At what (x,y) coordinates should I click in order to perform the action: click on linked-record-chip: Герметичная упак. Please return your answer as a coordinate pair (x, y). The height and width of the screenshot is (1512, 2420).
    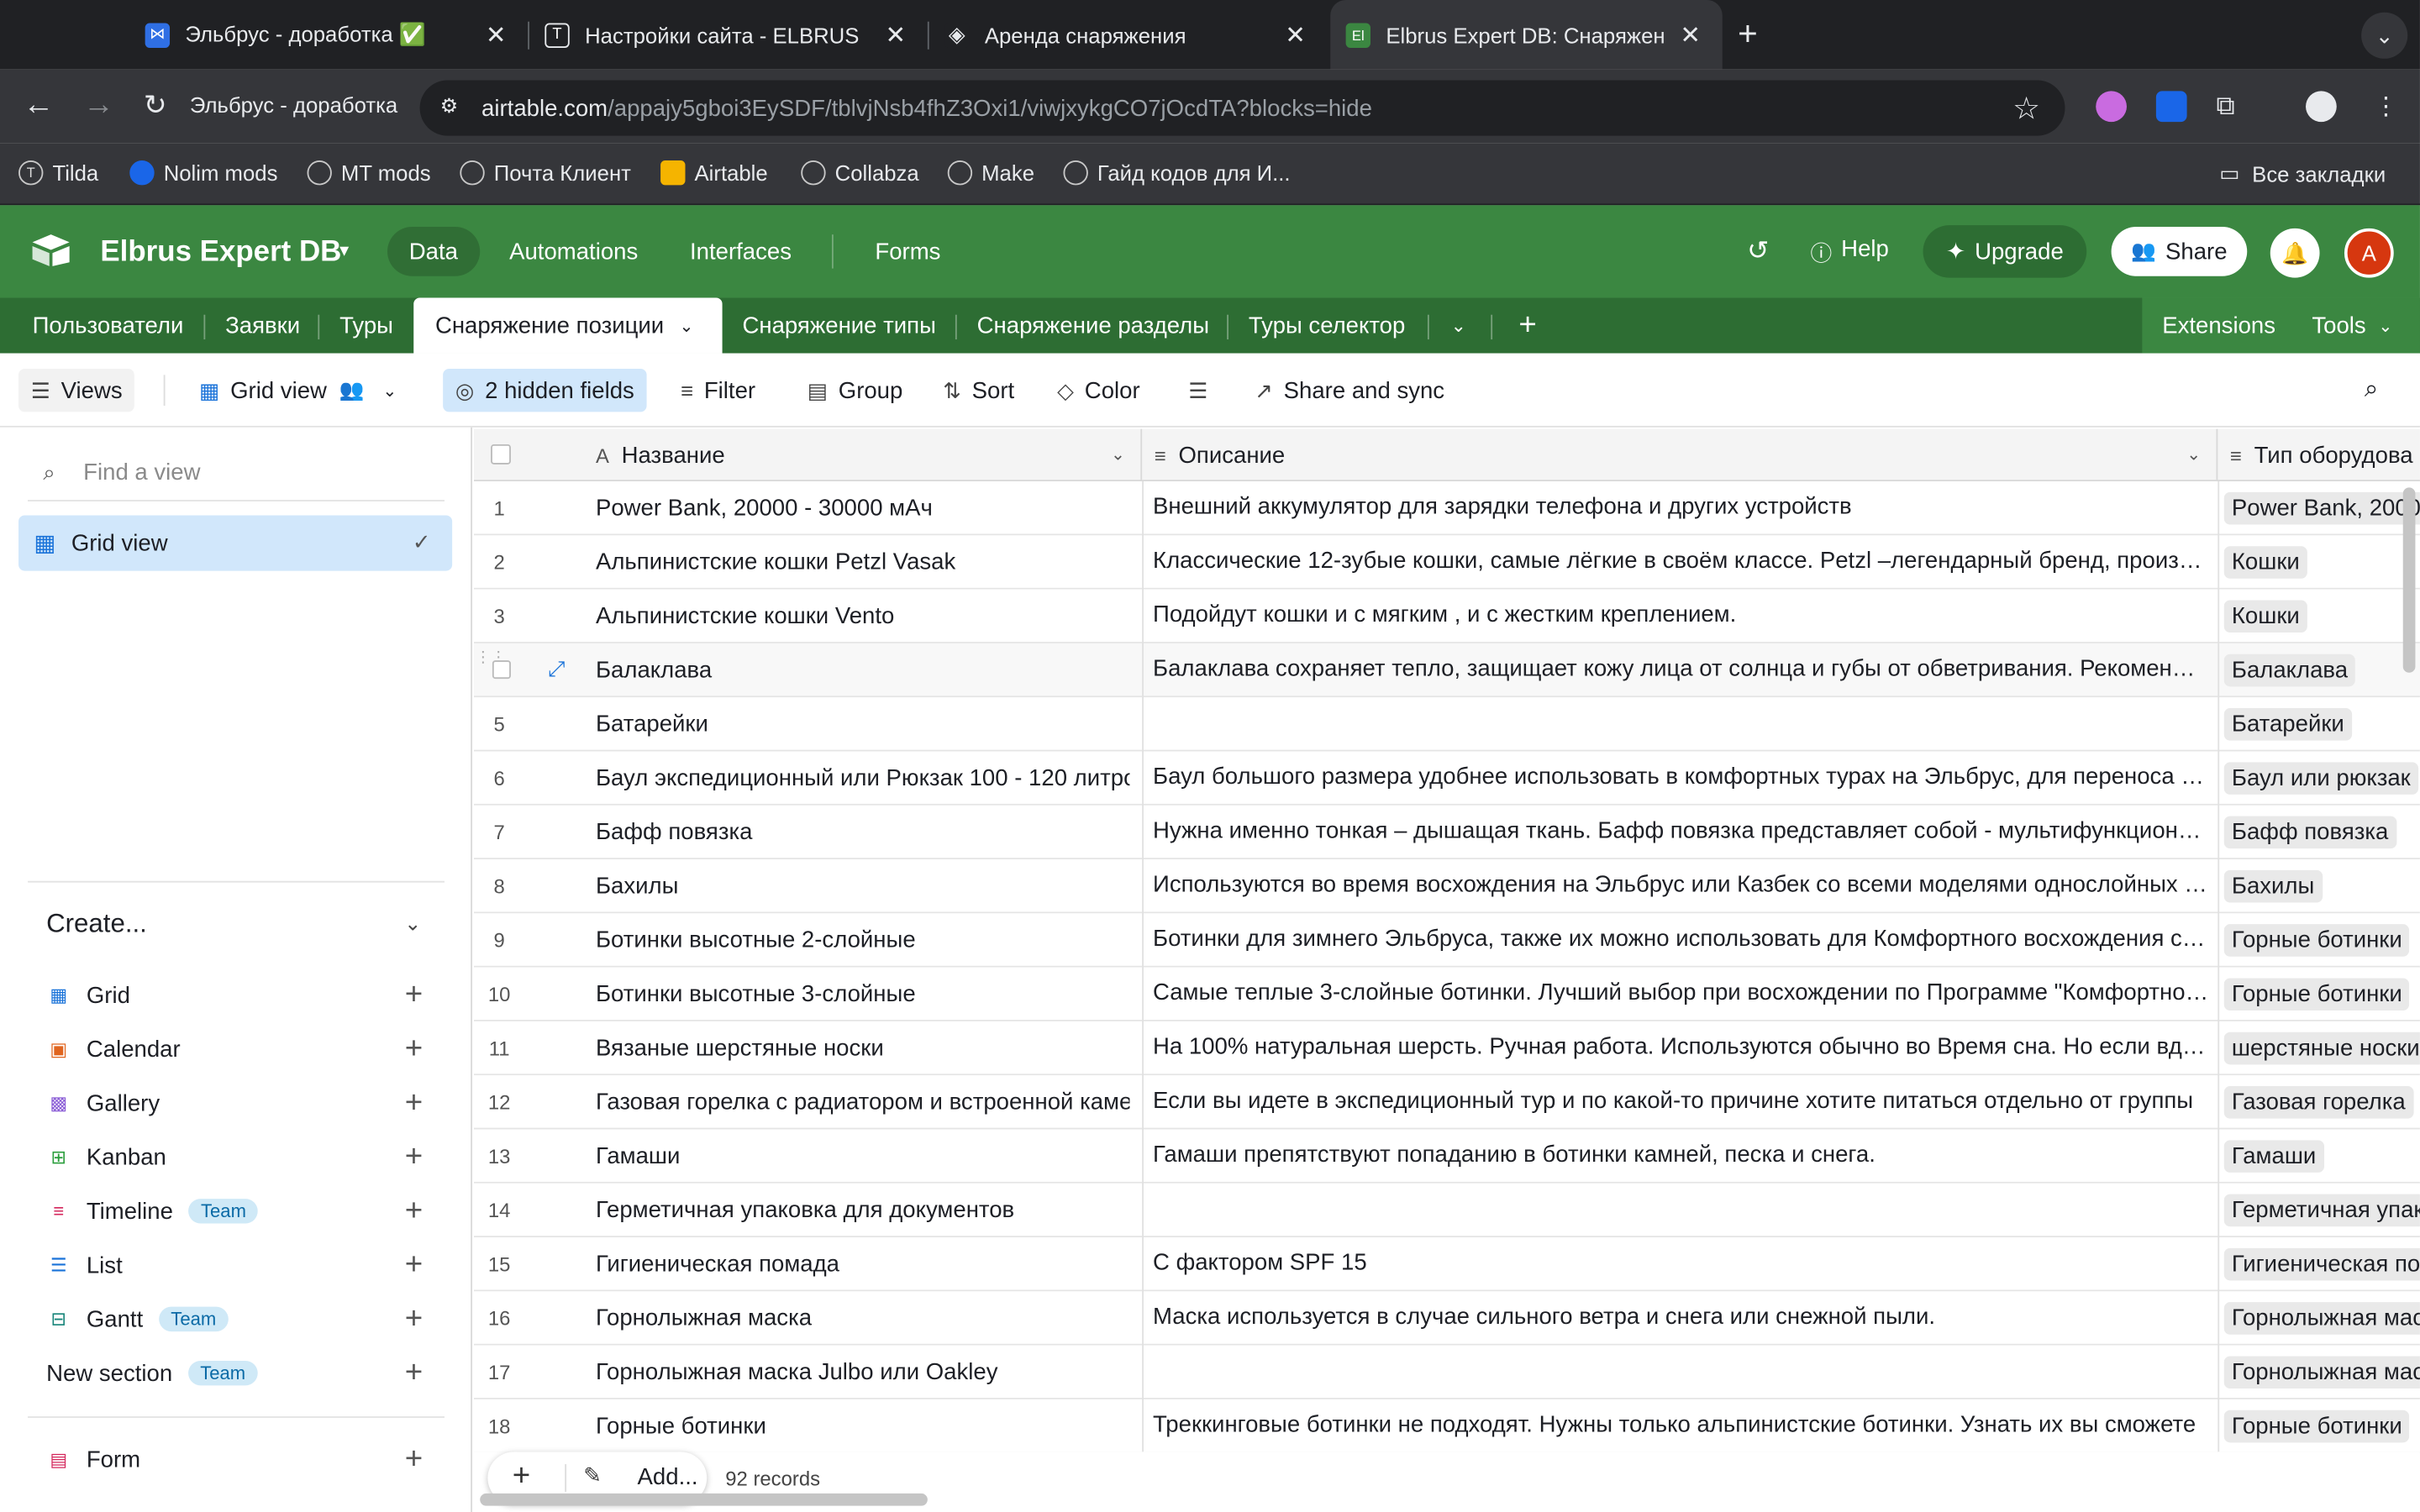
    Looking at the image, I should click on (2322, 1209).